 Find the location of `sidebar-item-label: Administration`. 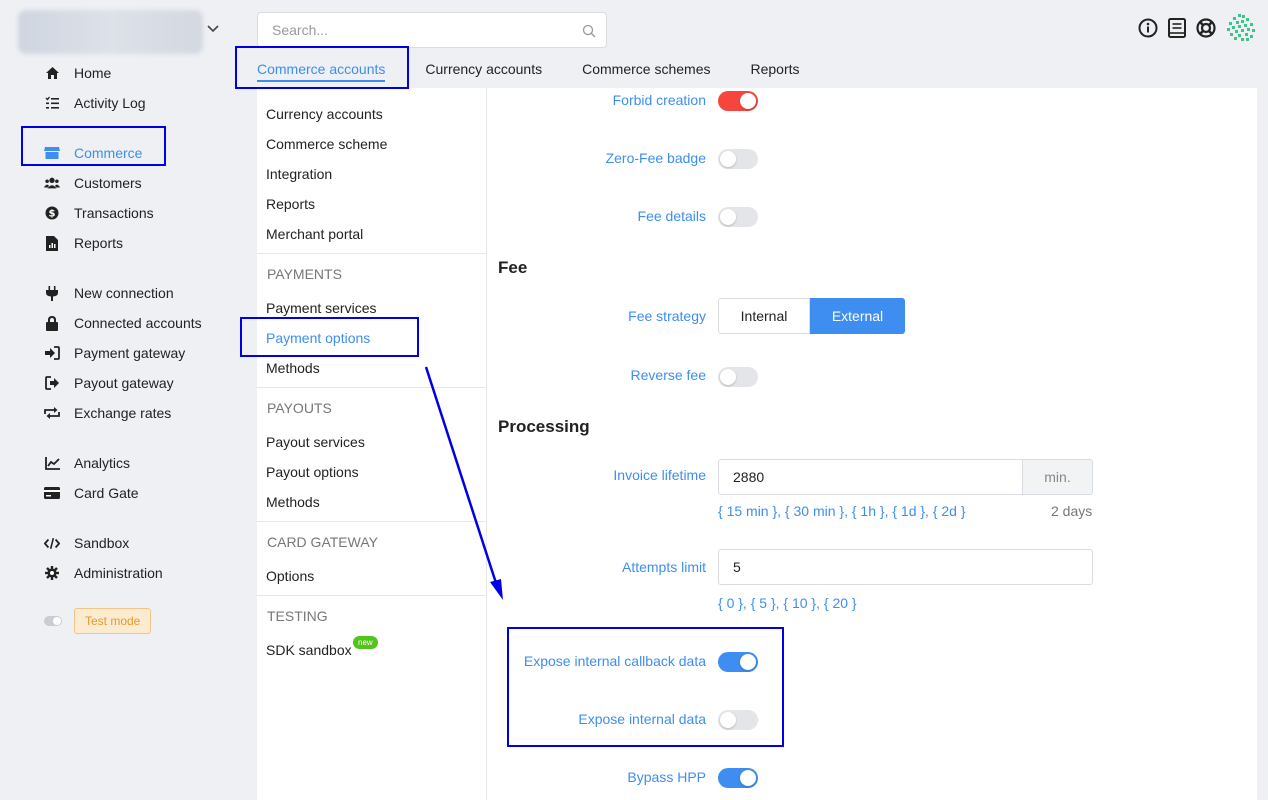

sidebar-item-label: Administration is located at coordinates (118, 573).